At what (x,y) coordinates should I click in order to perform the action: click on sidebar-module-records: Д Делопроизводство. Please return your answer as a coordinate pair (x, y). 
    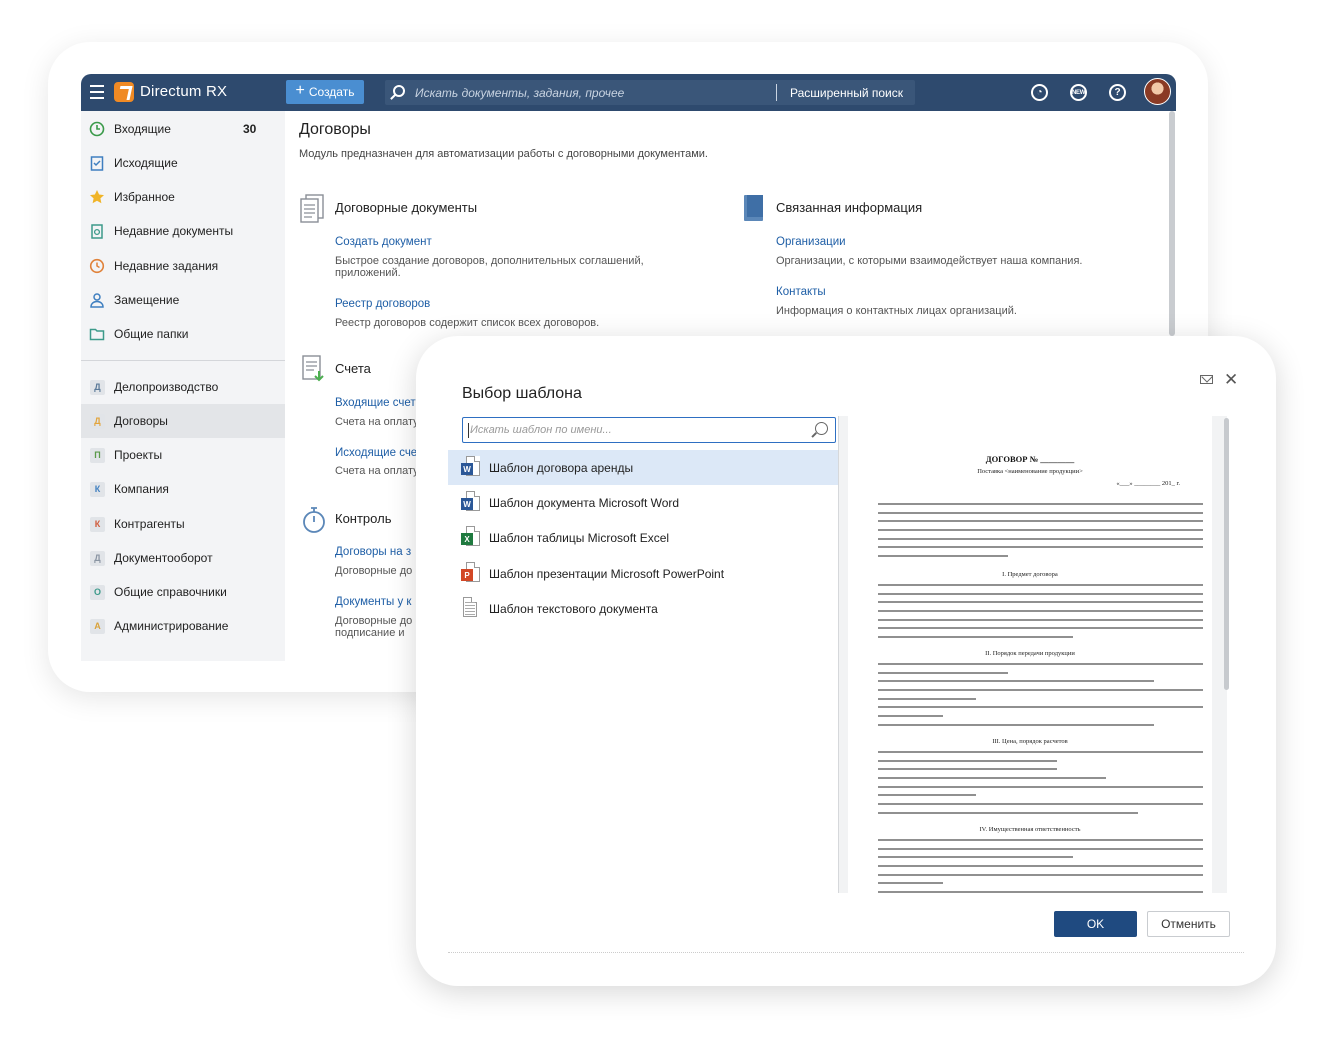
    Looking at the image, I should click on (183, 387).